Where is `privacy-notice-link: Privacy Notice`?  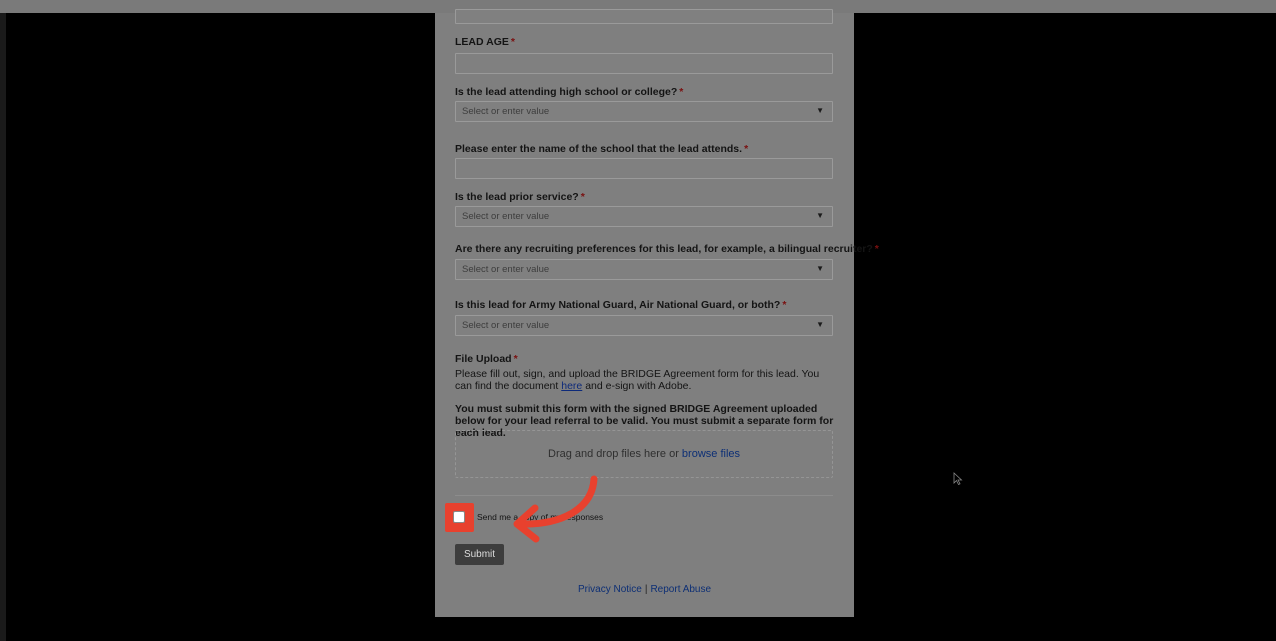
privacy-notice-link: Privacy Notice is located at coordinates (610, 589).